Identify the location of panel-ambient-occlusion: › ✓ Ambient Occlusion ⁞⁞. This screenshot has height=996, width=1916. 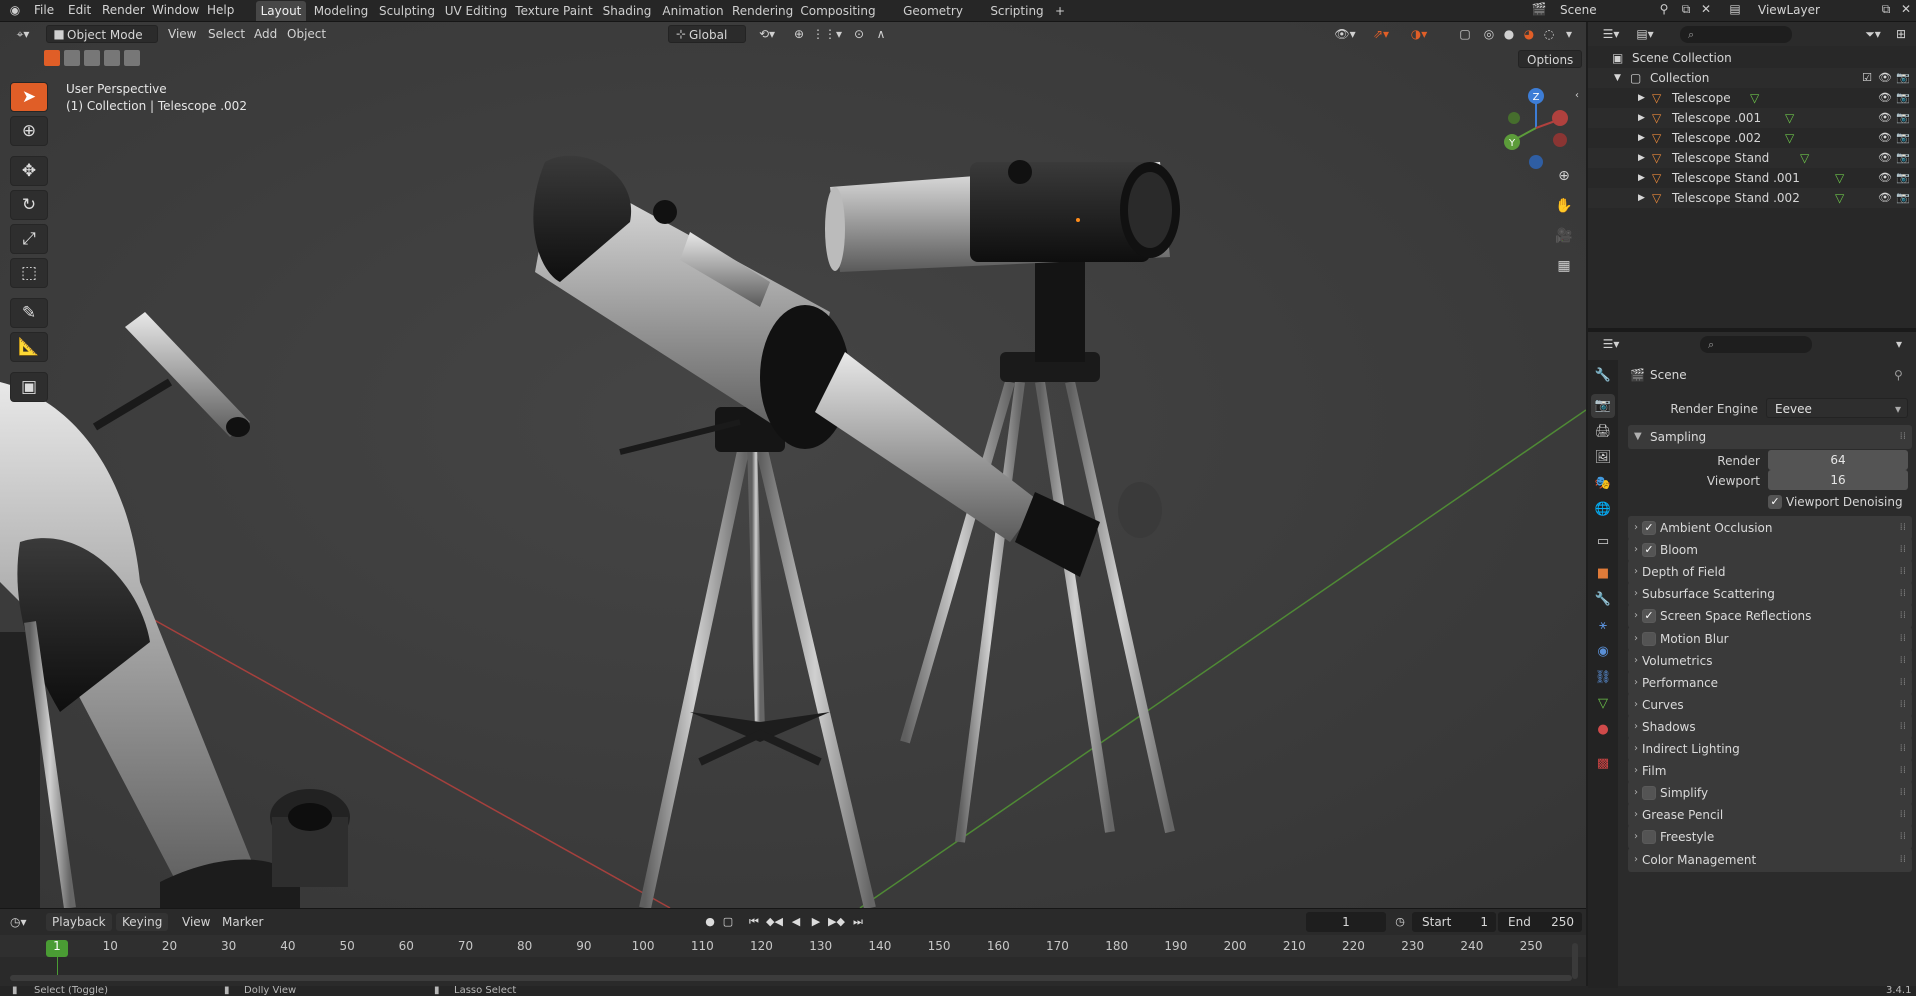
(1770, 528).